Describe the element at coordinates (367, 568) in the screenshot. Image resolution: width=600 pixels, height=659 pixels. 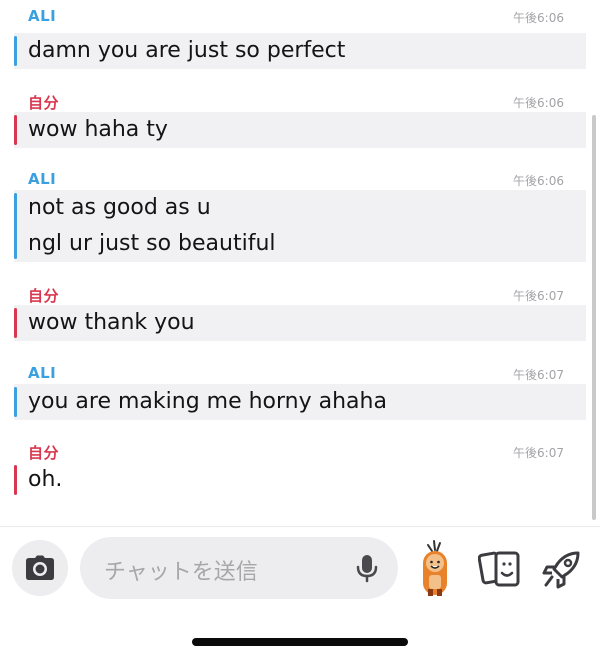
I see `microphone-icon` at that location.